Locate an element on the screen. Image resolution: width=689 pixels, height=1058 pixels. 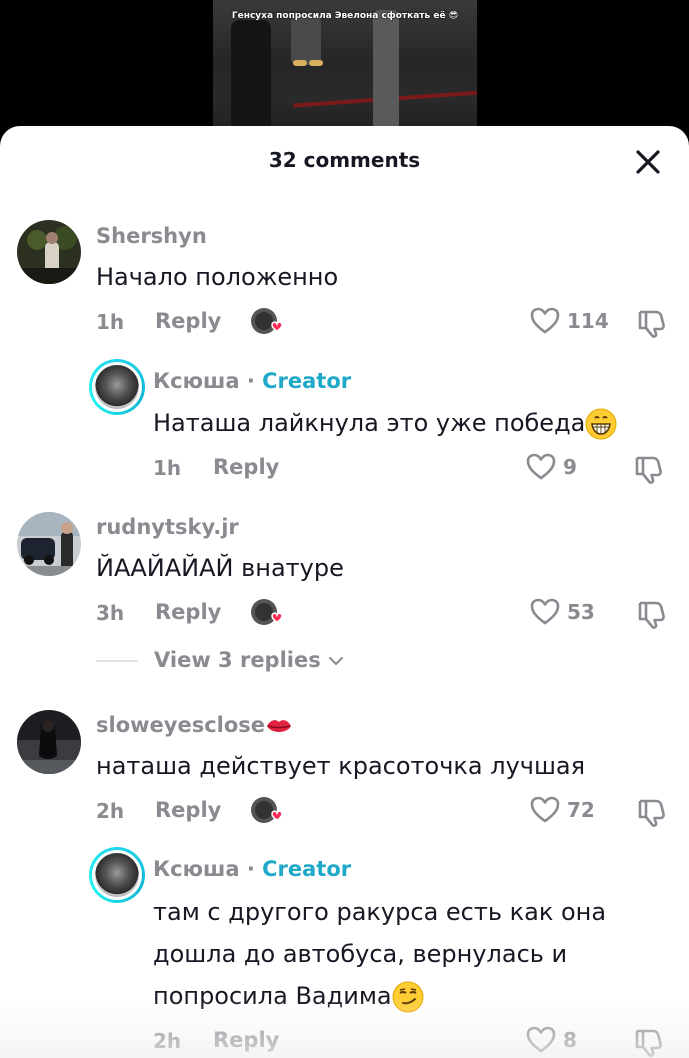
like-count: 9 is located at coordinates (570, 467).